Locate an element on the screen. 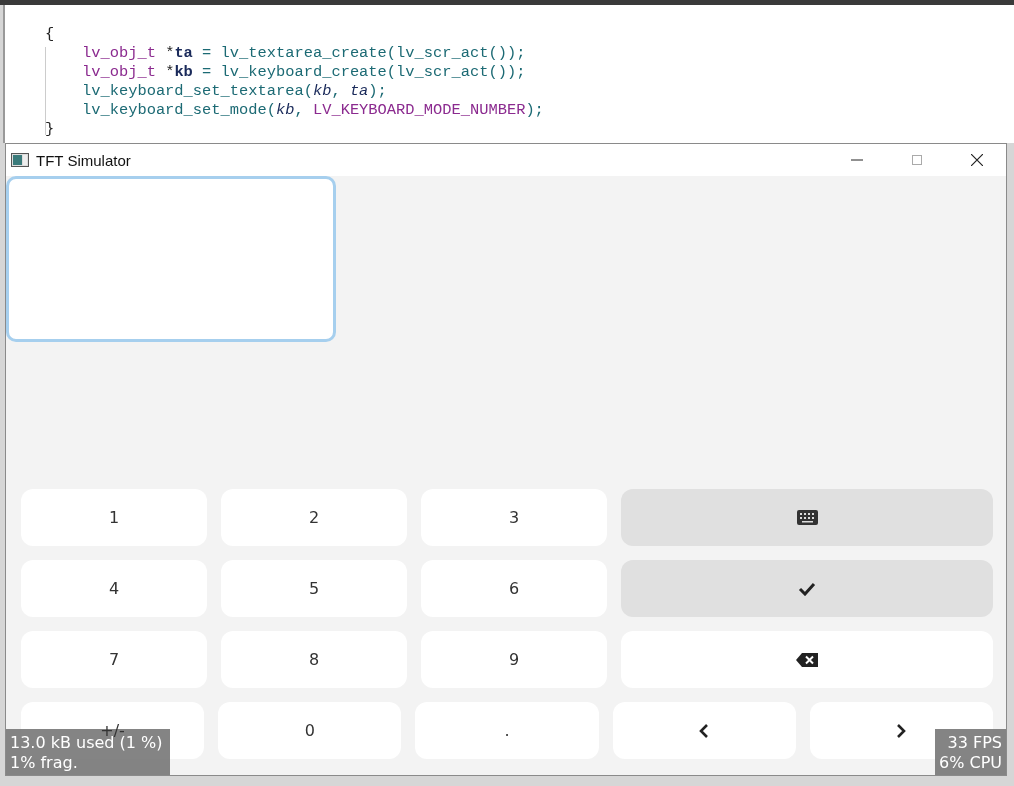 This screenshot has width=1014, height=786. variable-name: kb is located at coordinates (183, 72).